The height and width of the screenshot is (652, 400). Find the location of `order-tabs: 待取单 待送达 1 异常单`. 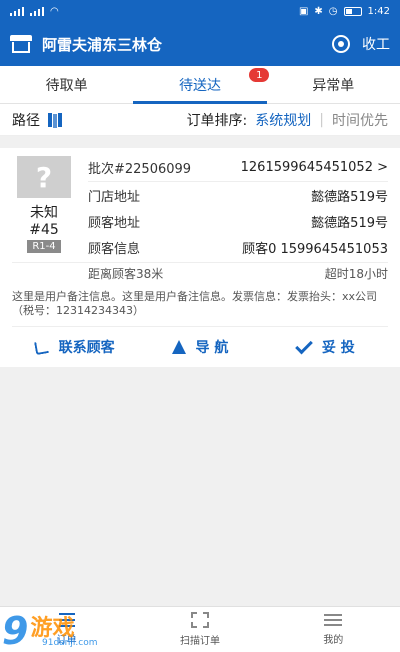

order-tabs: 待取单 待送达 1 异常单 is located at coordinates (200, 85).